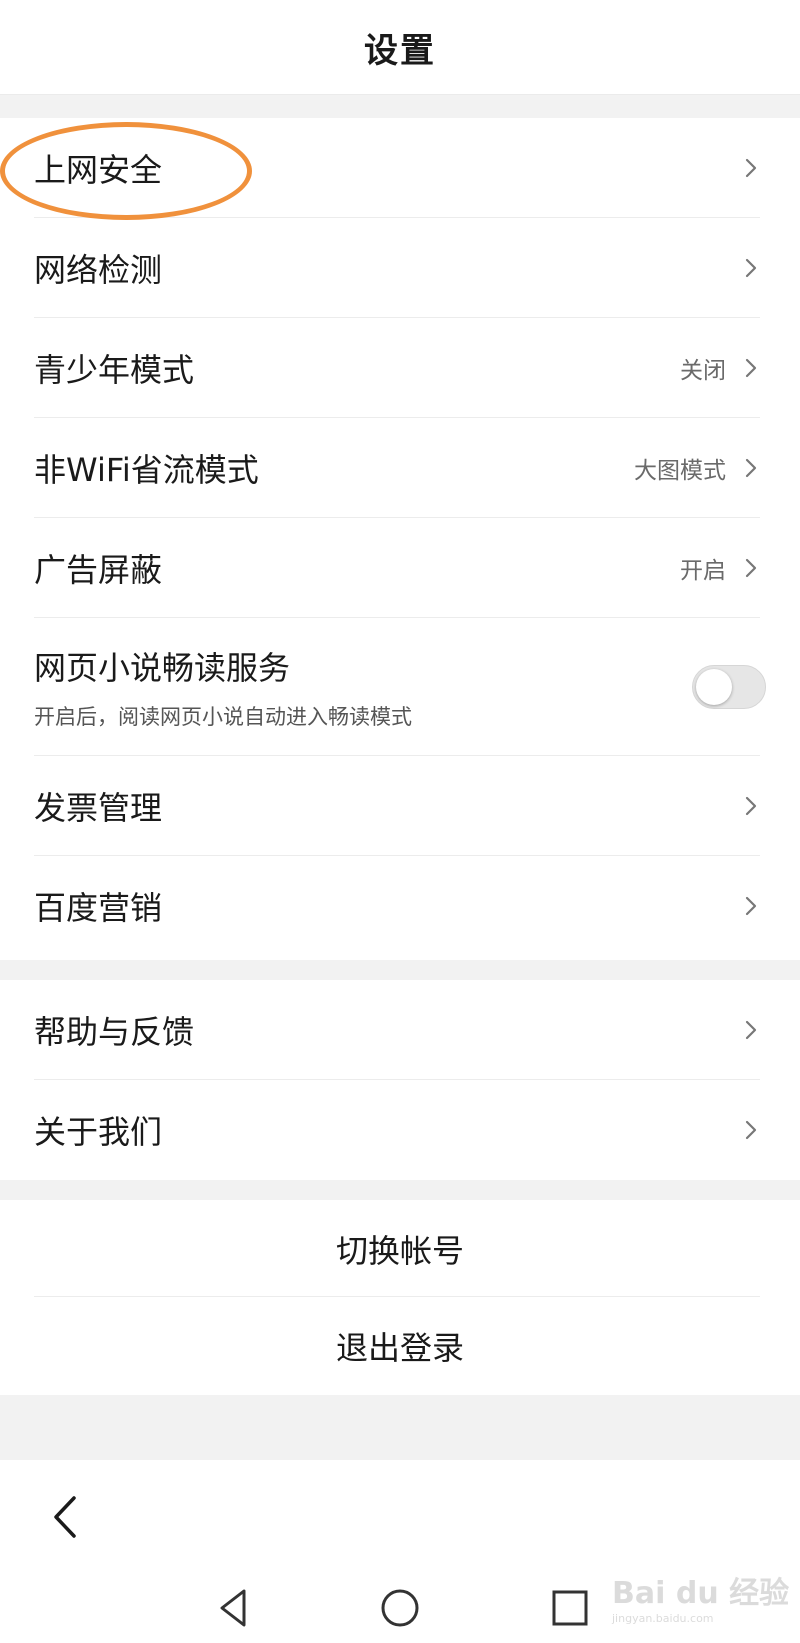 This screenshot has width=800, height=1643. What do you see at coordinates (98, 270) in the screenshot?
I see `setting-label: 网络检测` at bounding box center [98, 270].